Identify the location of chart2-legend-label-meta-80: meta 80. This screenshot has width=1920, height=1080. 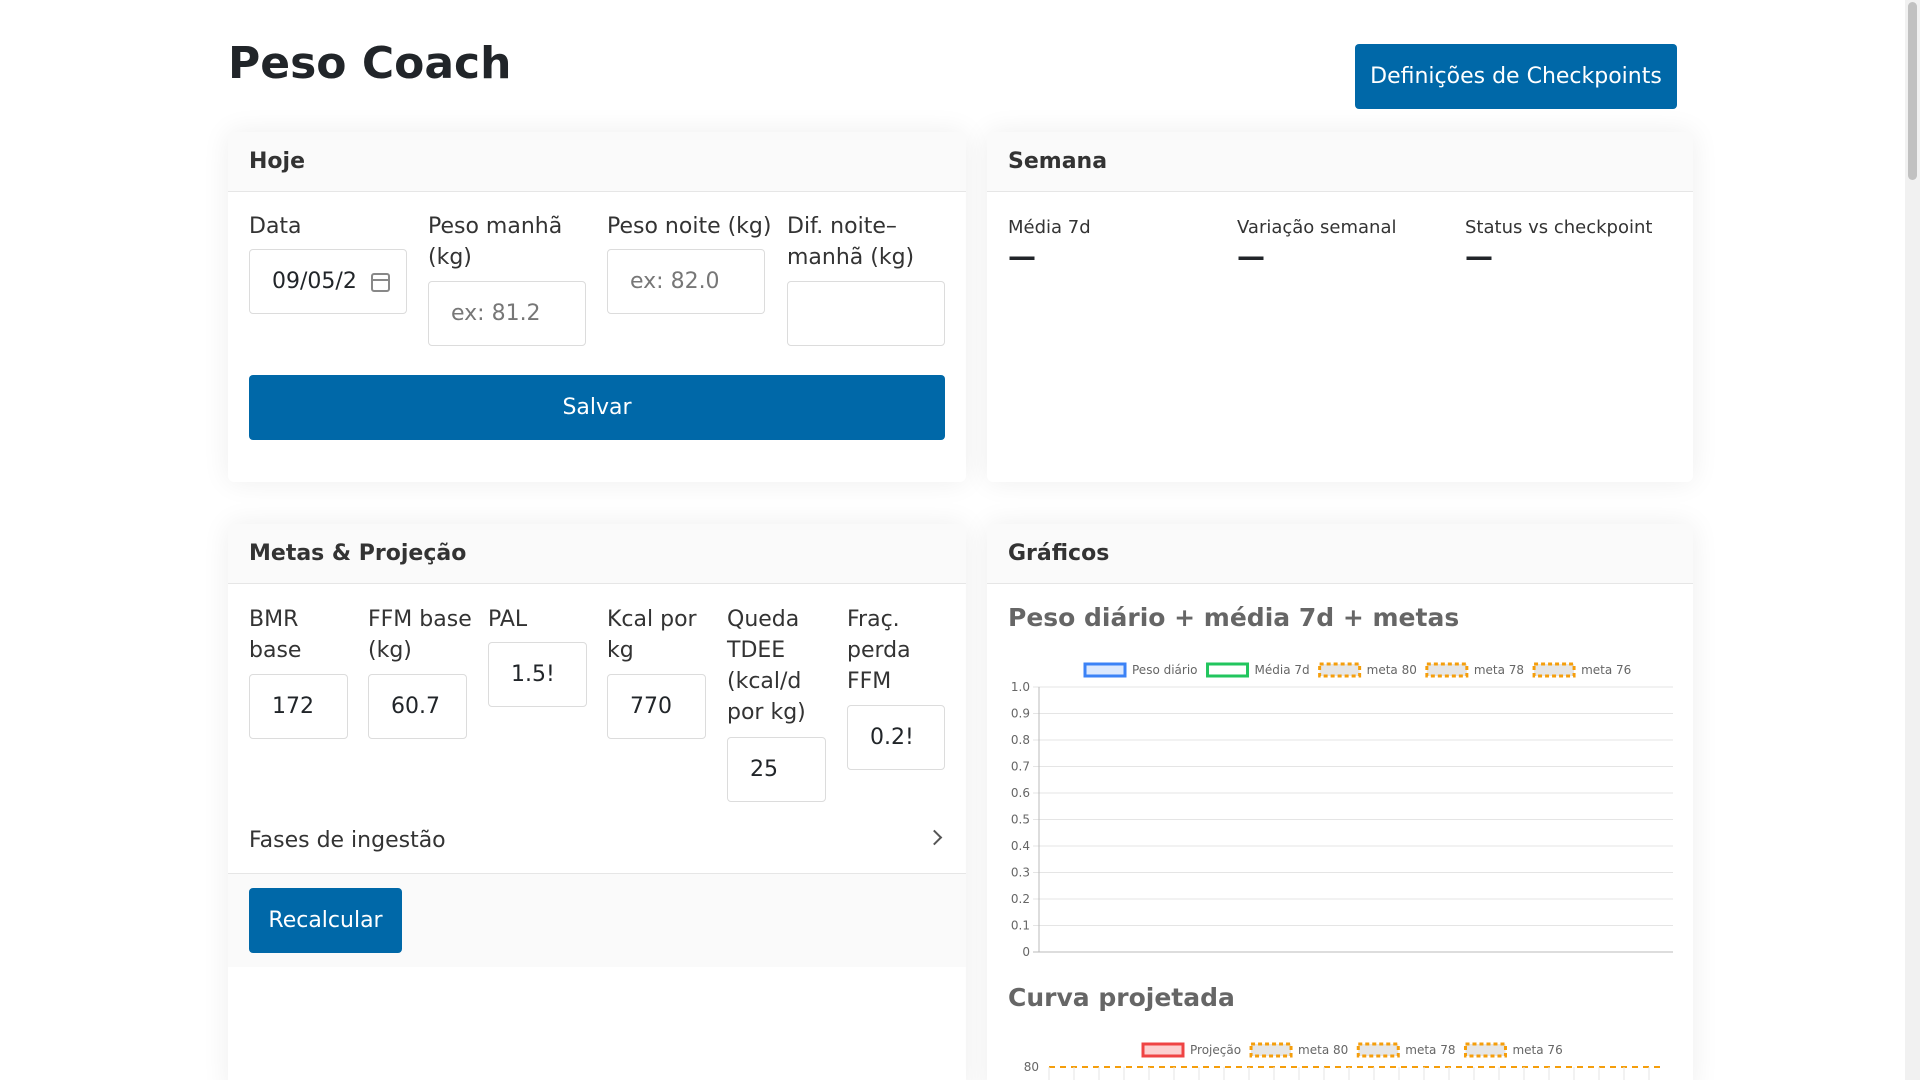
(1323, 1050).